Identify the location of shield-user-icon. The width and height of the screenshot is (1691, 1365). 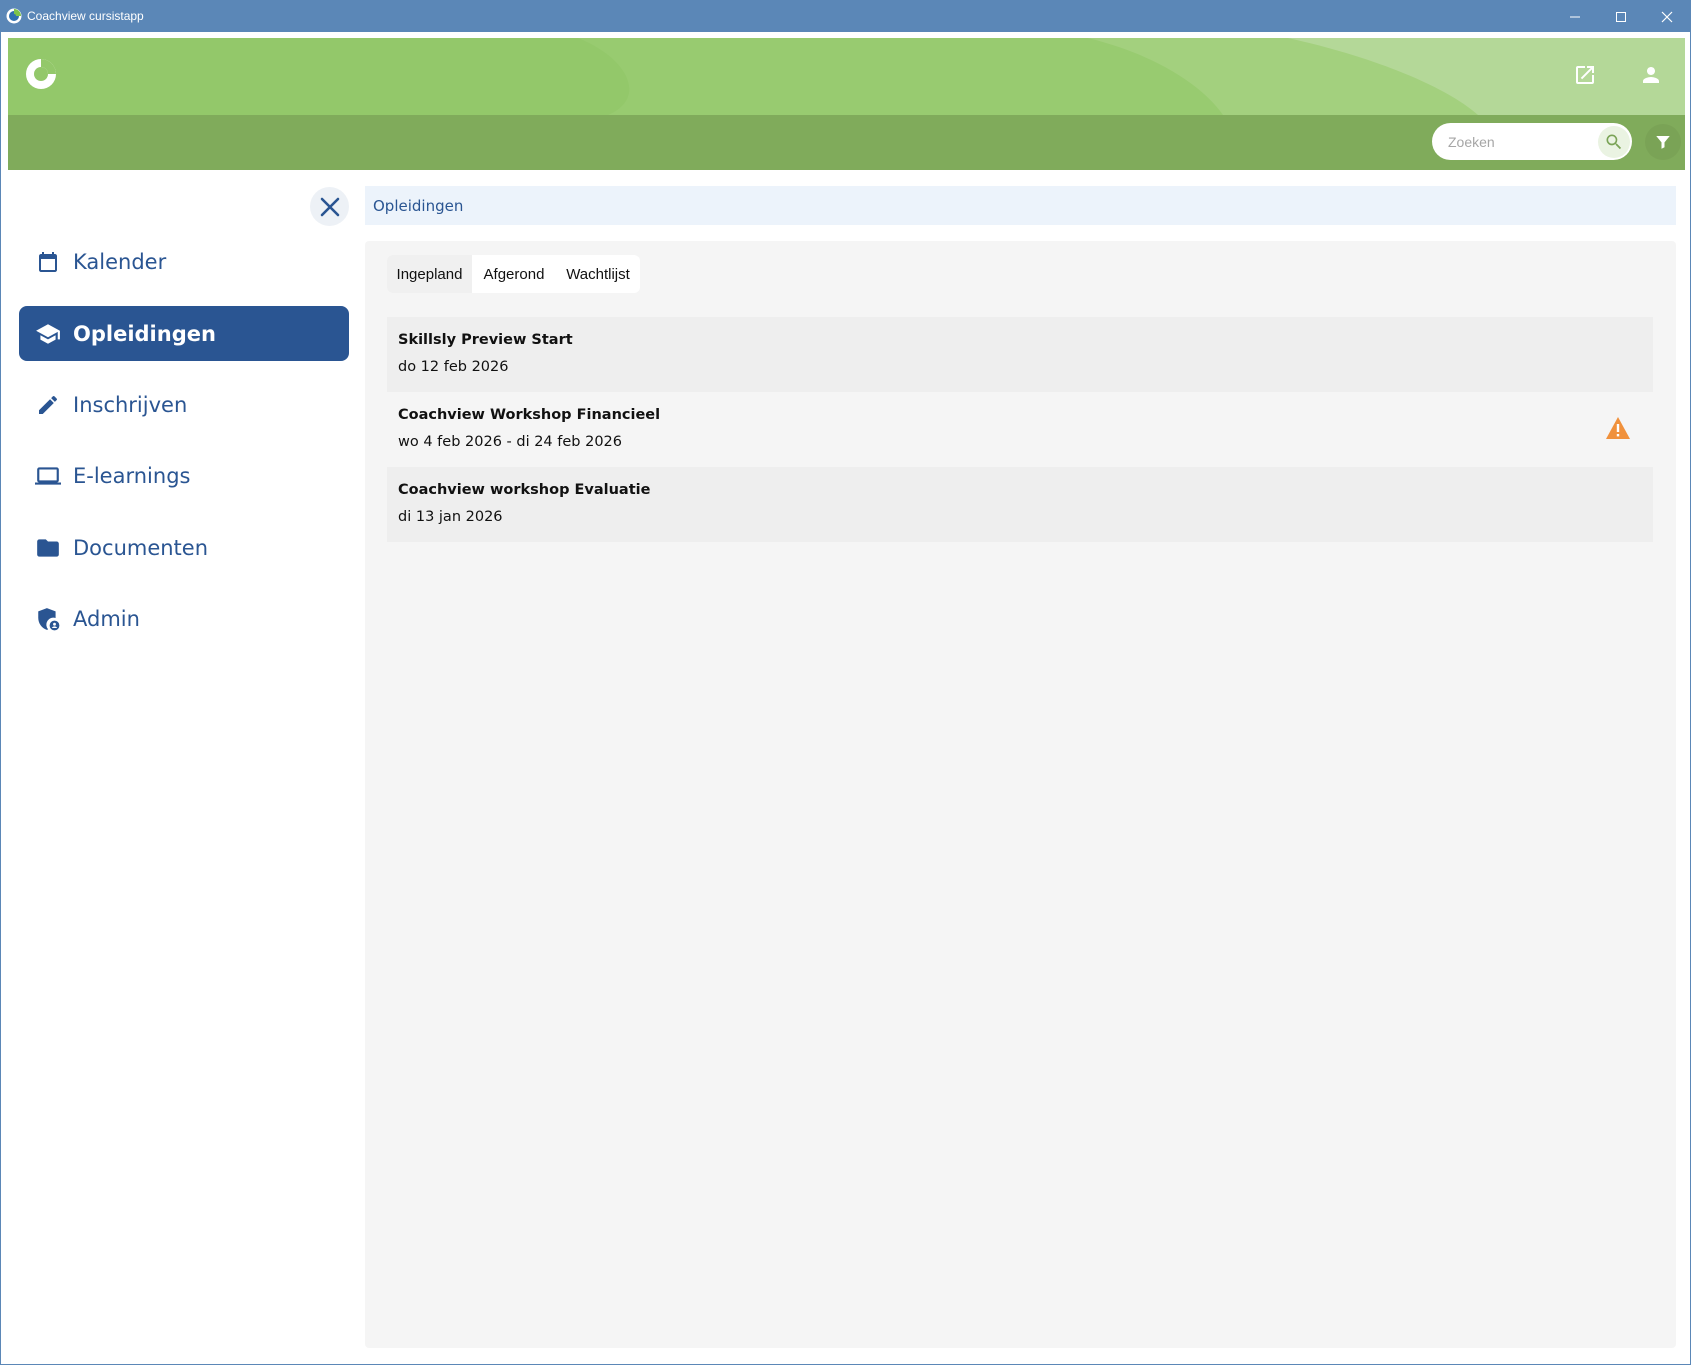
(48, 619).